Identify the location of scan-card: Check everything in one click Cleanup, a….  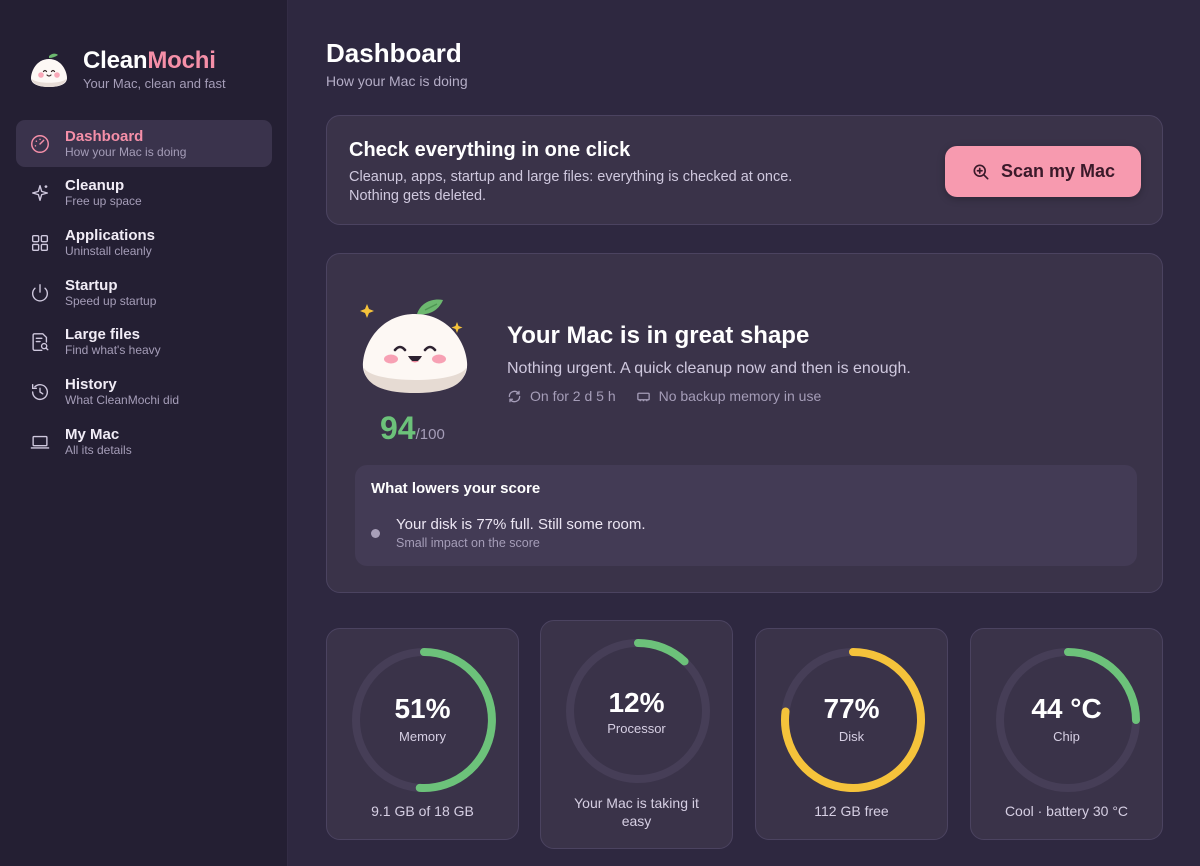
(744, 170).